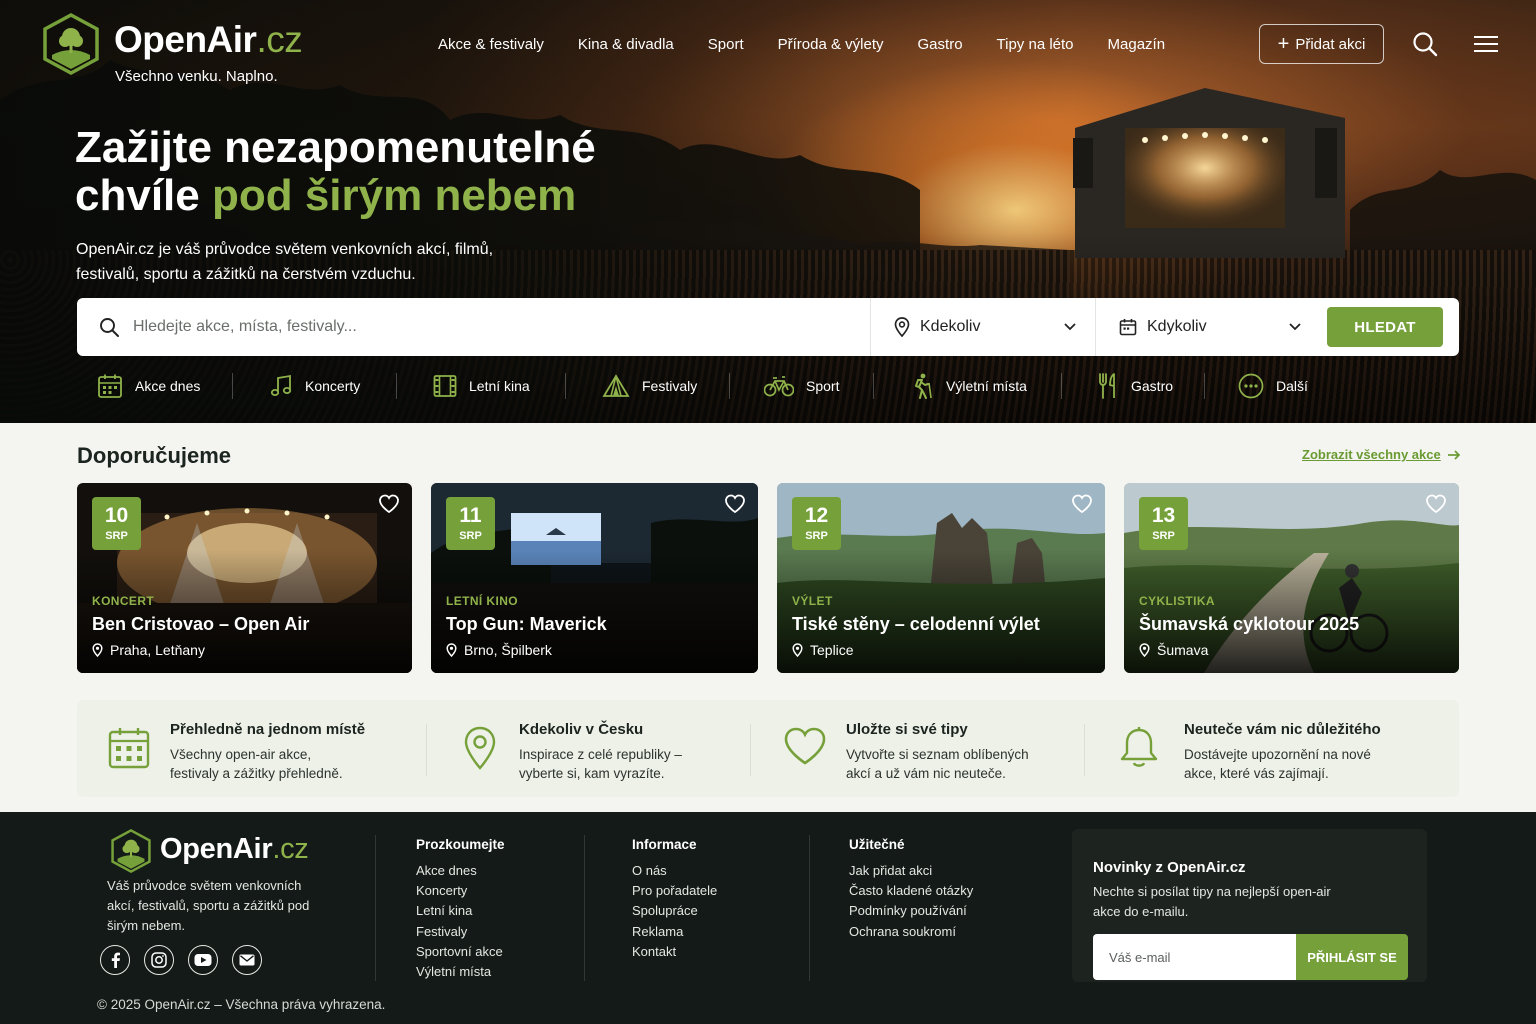 This screenshot has width=1536, height=1024. Describe the element at coordinates (1381, 454) in the screenshot. I see `see-all-events-link: Zobrazit všechny akce` at that location.